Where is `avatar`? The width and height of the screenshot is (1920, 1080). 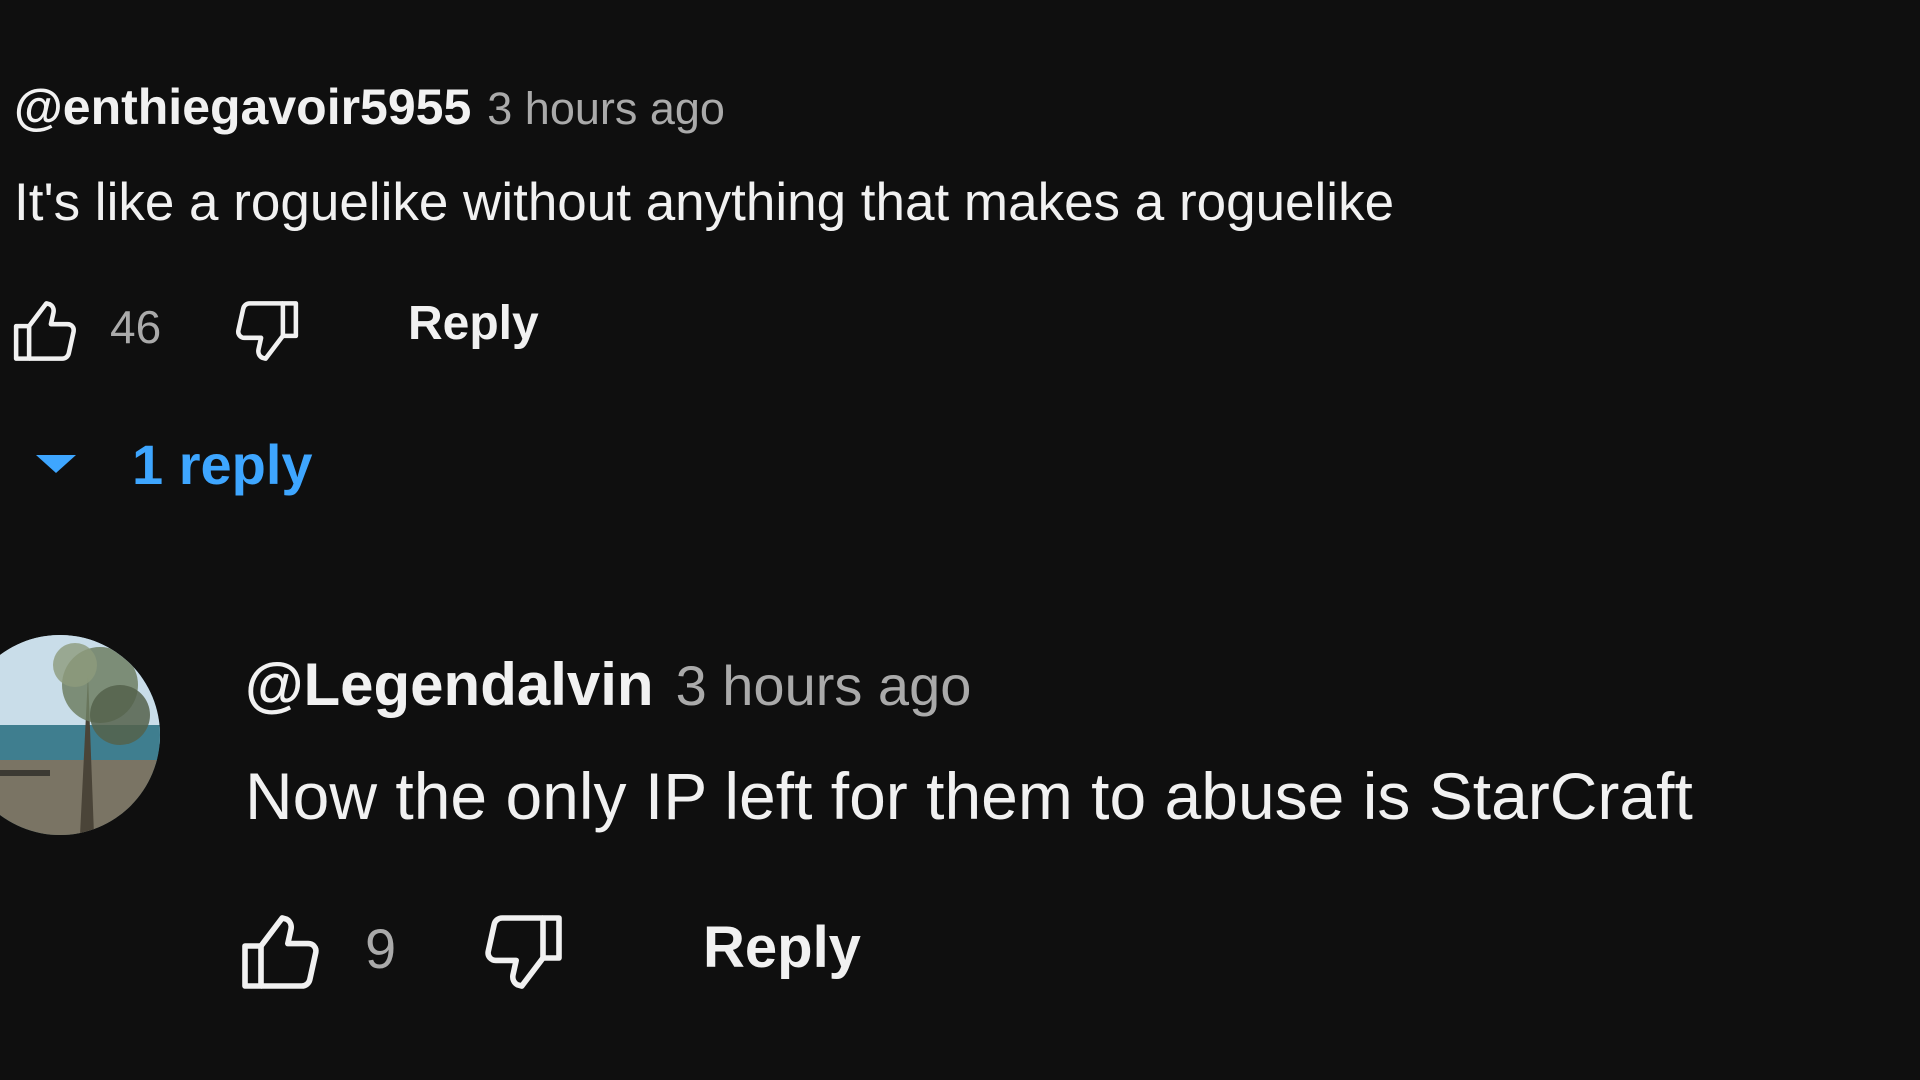 avatar is located at coordinates (80, 735).